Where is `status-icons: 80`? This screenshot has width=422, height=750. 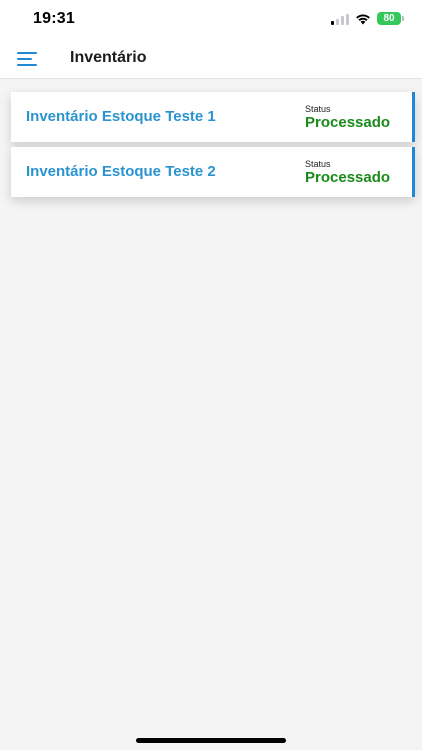 status-icons: 80 is located at coordinates (367, 18).